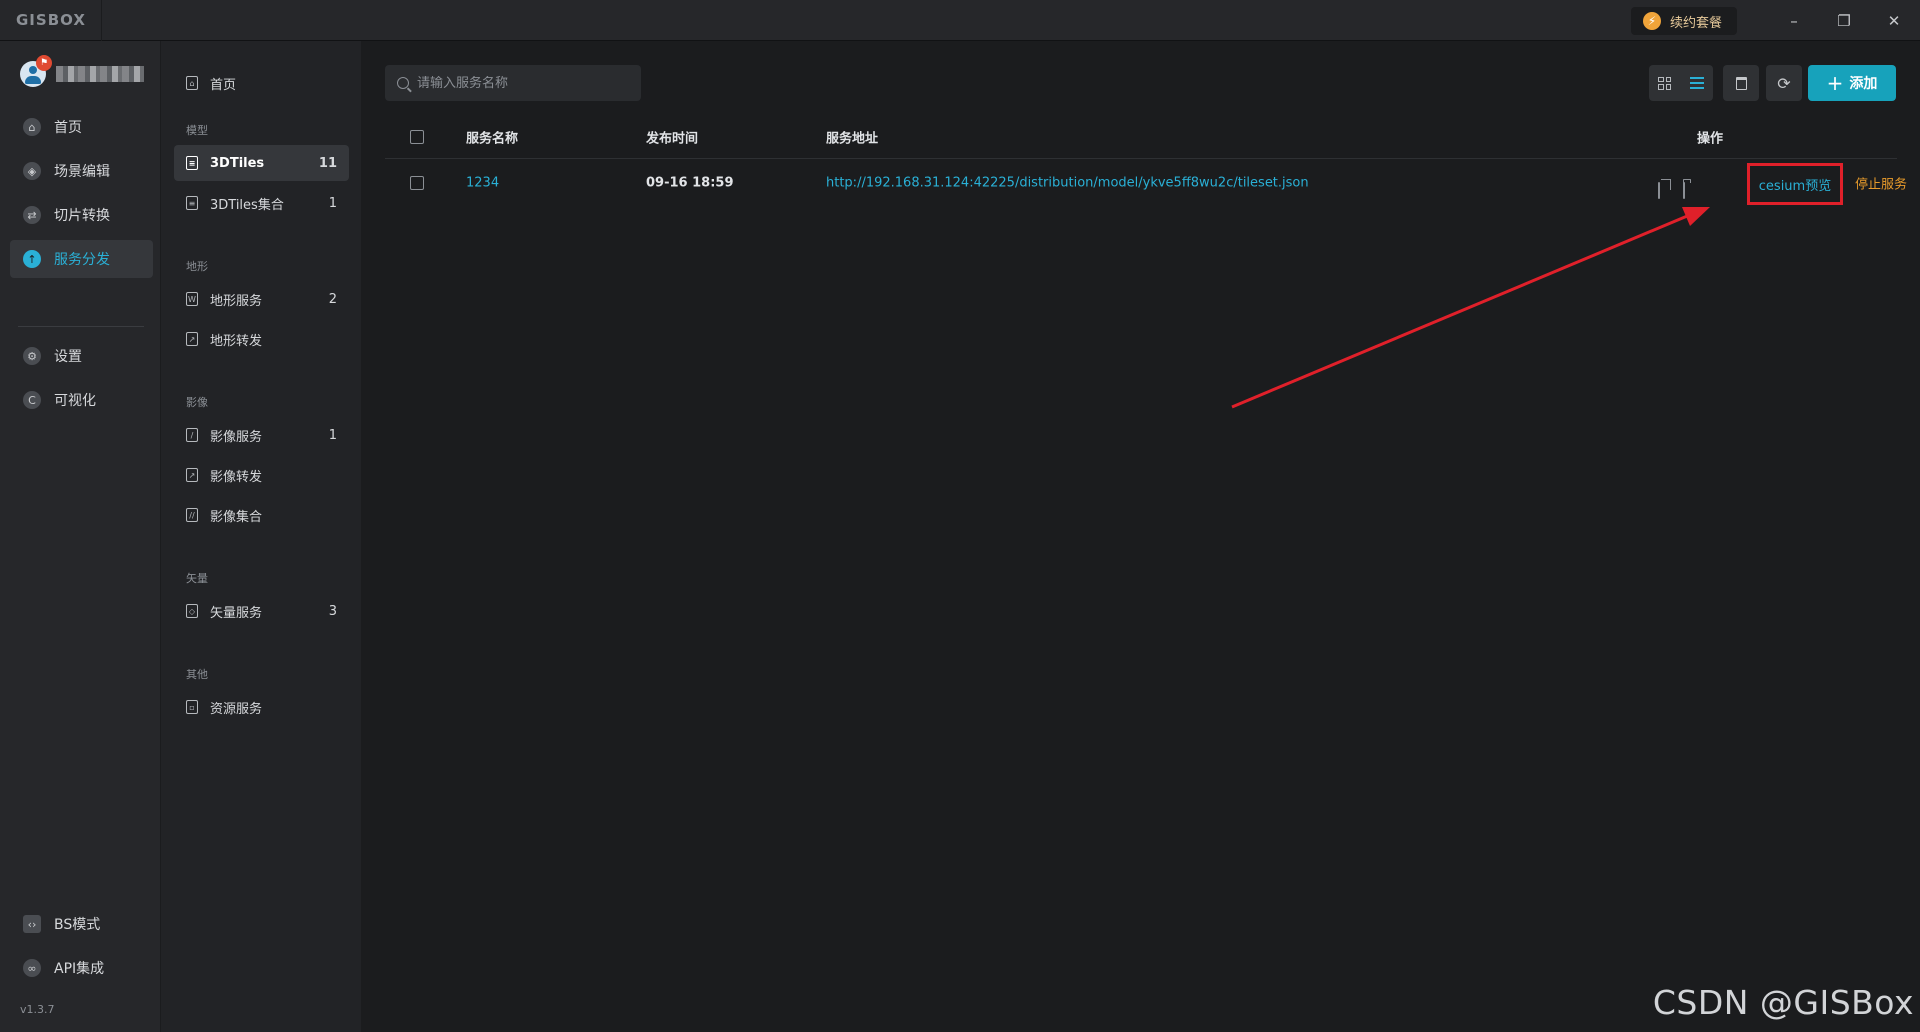 This screenshot has height=1032, width=1920. Describe the element at coordinates (1665, 83) in the screenshot. I see `grid-view-icon` at that location.